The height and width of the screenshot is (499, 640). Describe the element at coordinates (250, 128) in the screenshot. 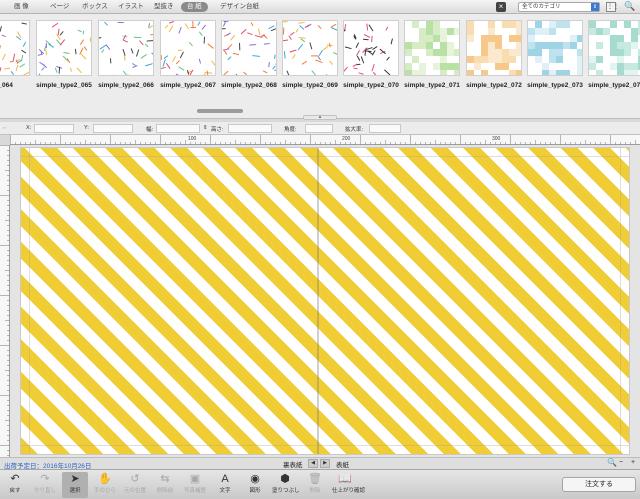

I see `height-field` at that location.